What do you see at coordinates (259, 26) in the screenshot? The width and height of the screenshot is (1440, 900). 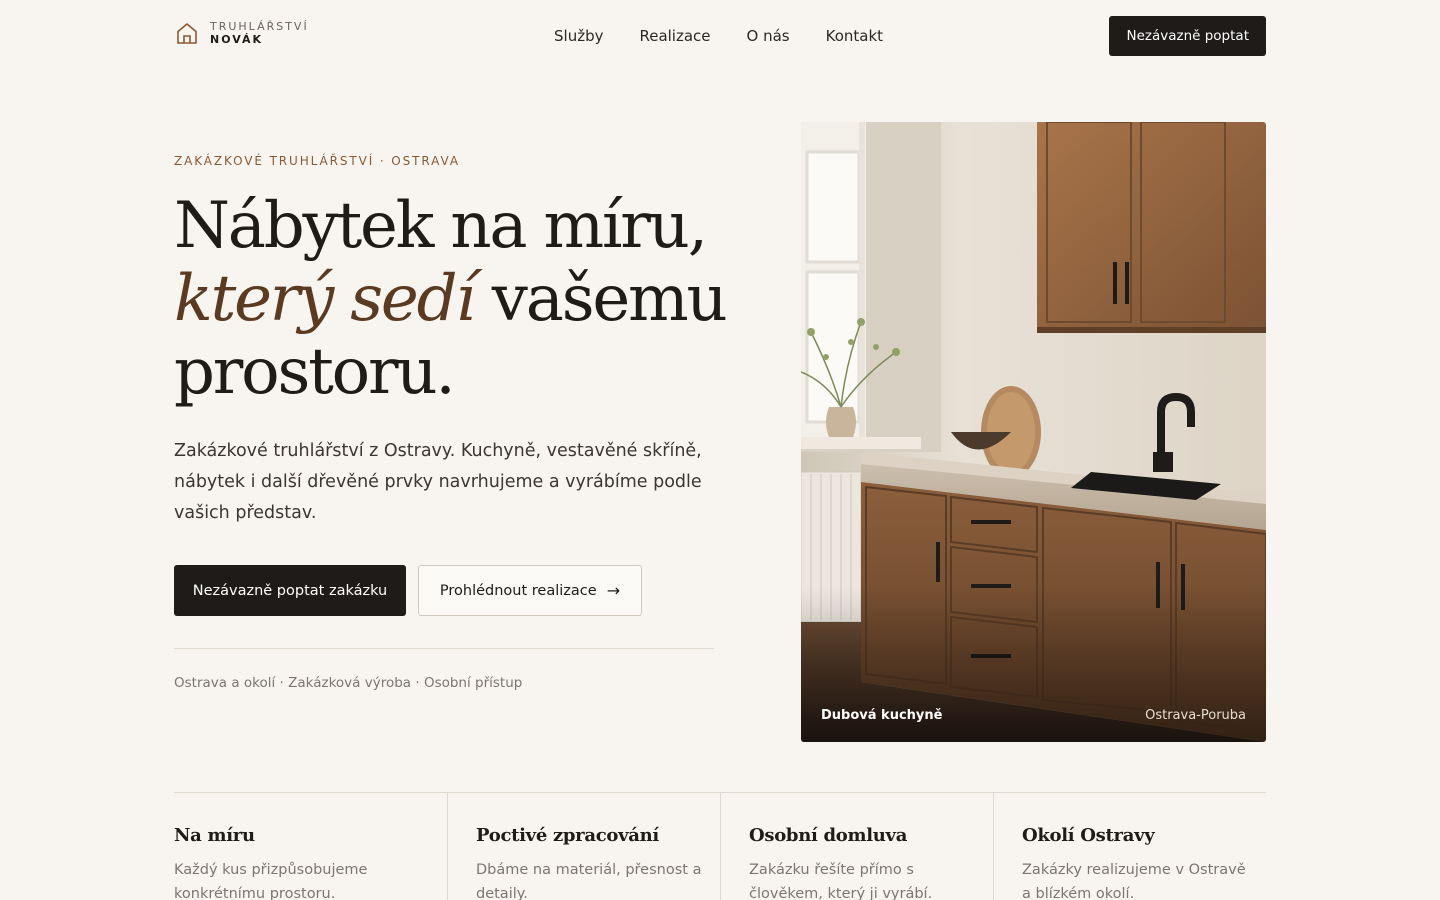 I see `brand-name-line1: TRUHLÁŘSTVÍ` at bounding box center [259, 26].